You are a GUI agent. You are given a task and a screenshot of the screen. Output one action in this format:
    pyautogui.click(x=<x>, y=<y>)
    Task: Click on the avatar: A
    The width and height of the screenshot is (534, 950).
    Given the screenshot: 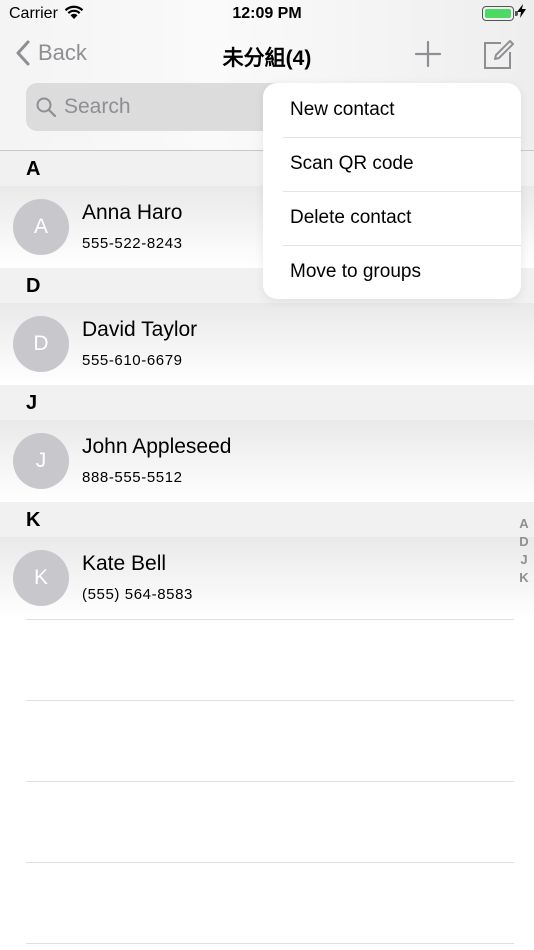 What is the action you would take?
    pyautogui.click(x=41, y=227)
    